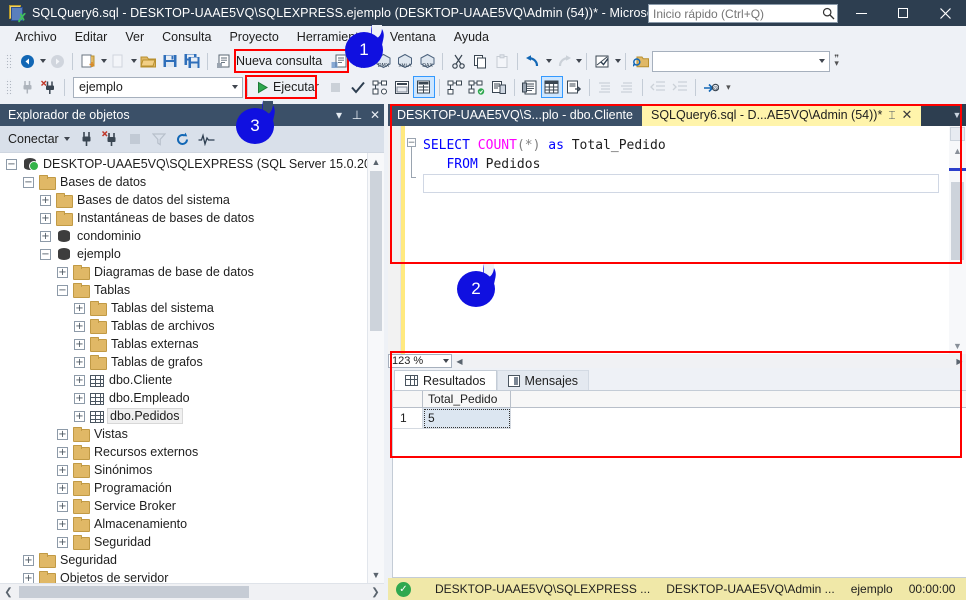  What do you see at coordinates (680, 87) in the screenshot?
I see `increase-indent-icon` at bounding box center [680, 87].